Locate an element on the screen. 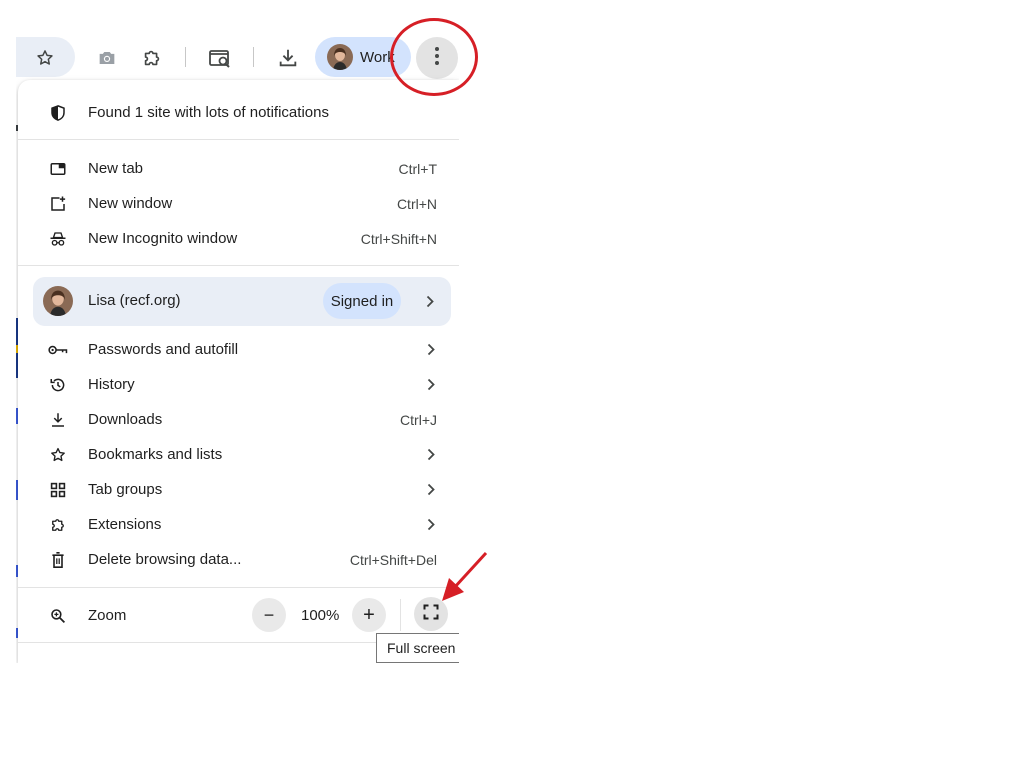  notification-text: Found 1 site with lots of notifications is located at coordinates (208, 112).